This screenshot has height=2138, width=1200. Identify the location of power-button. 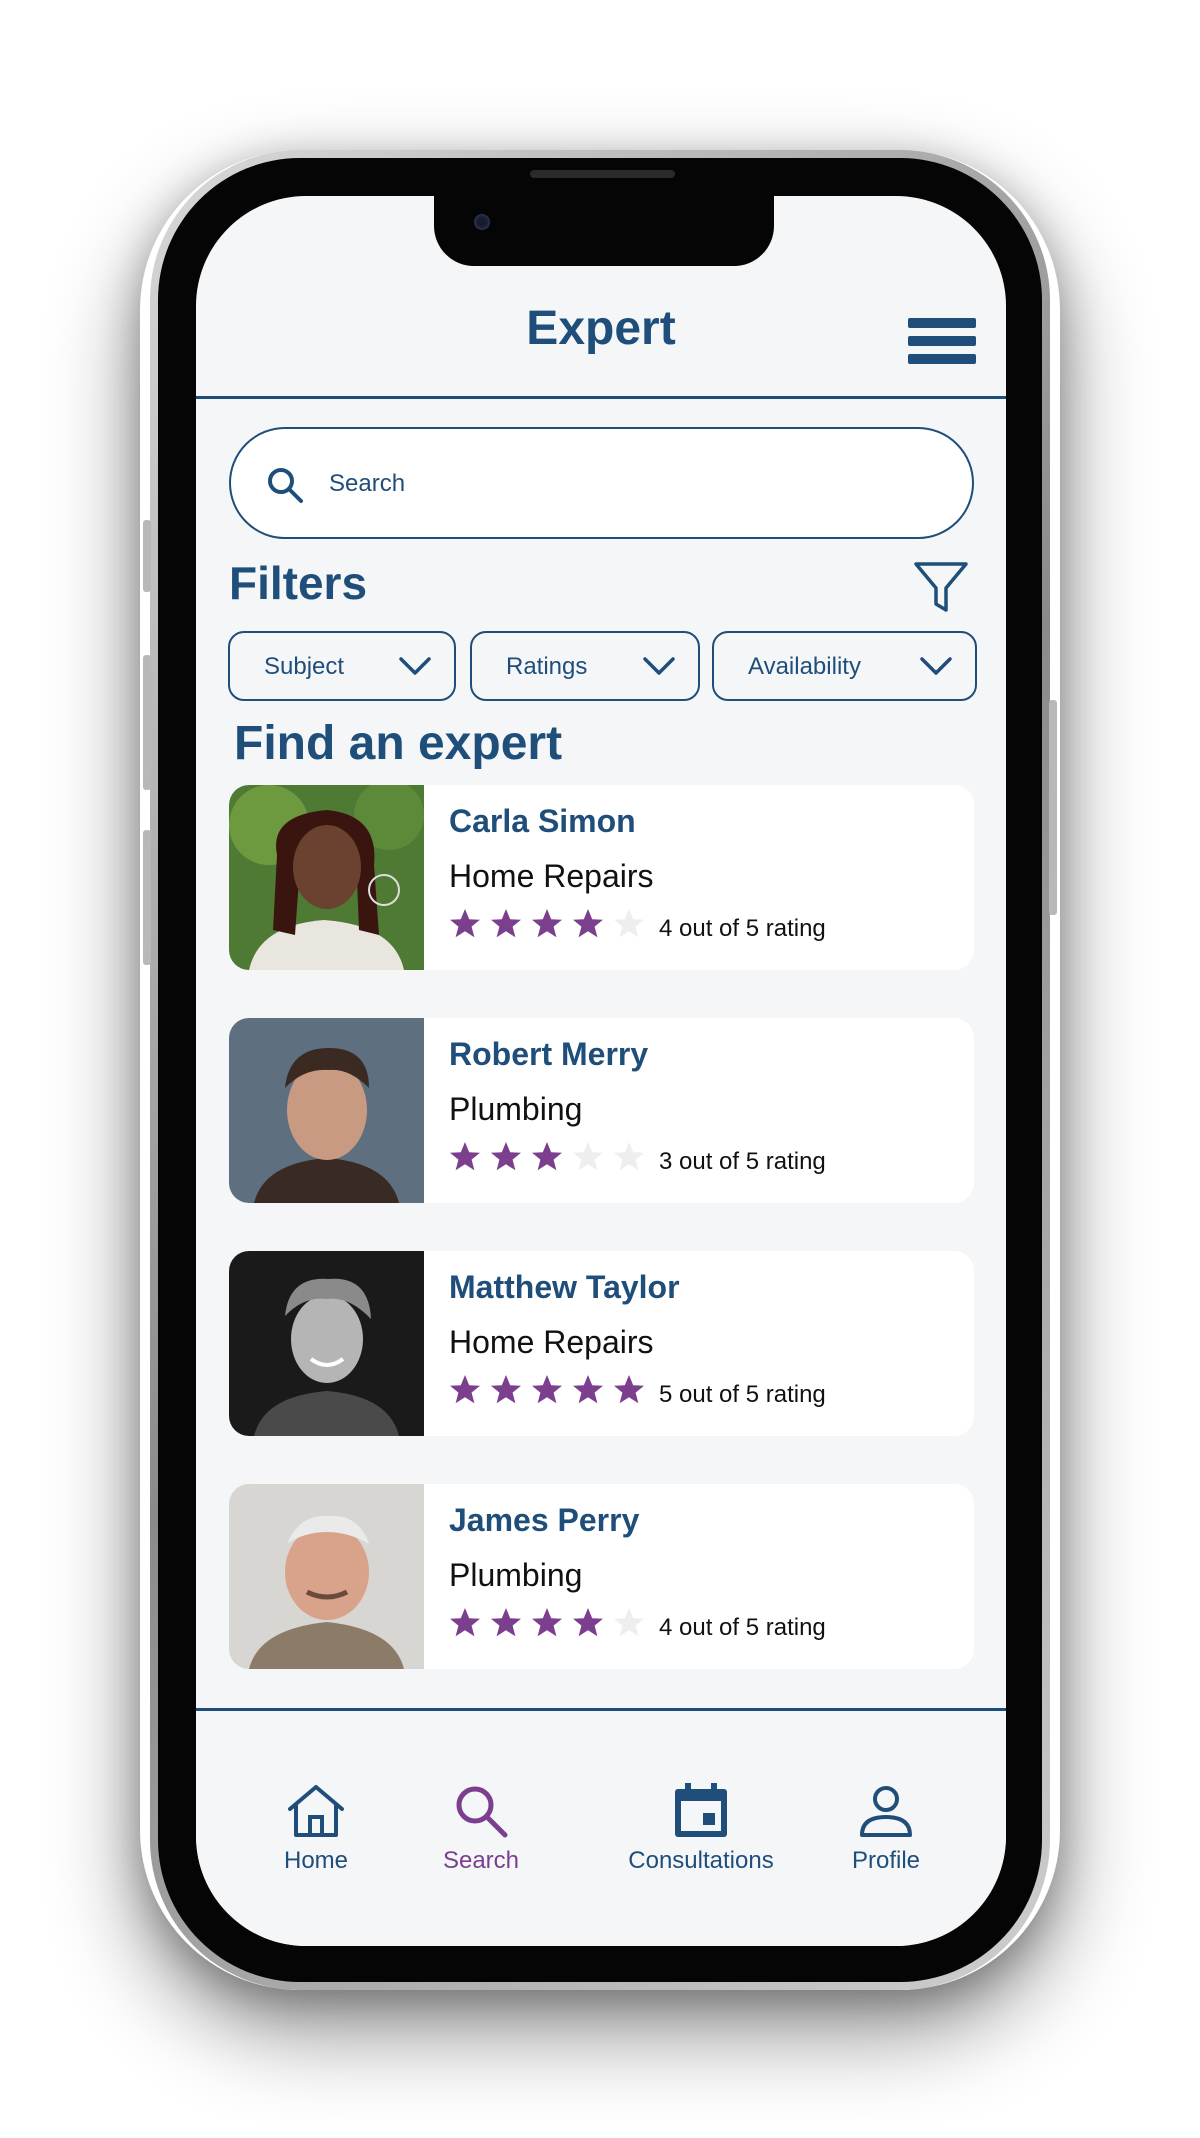
(1053, 807).